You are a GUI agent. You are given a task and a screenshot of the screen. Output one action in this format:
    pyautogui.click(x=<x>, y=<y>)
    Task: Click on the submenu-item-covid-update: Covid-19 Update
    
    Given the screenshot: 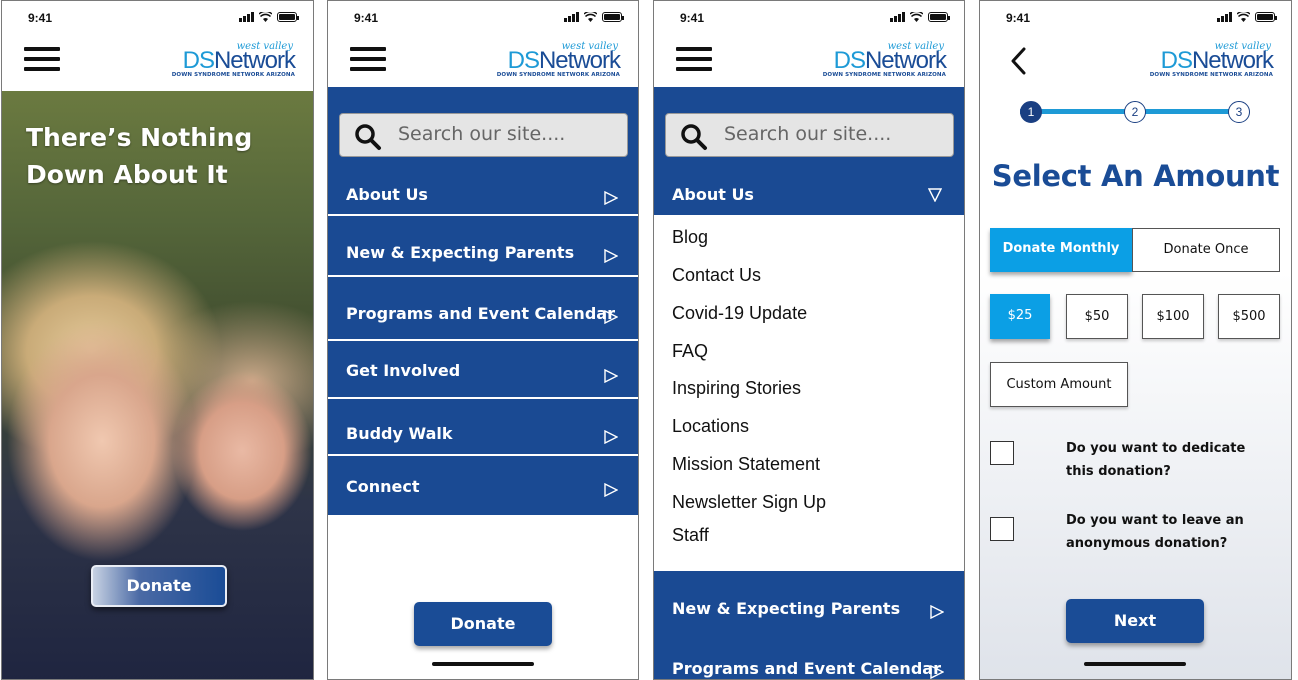 What is the action you would take?
    pyautogui.click(x=739, y=313)
    